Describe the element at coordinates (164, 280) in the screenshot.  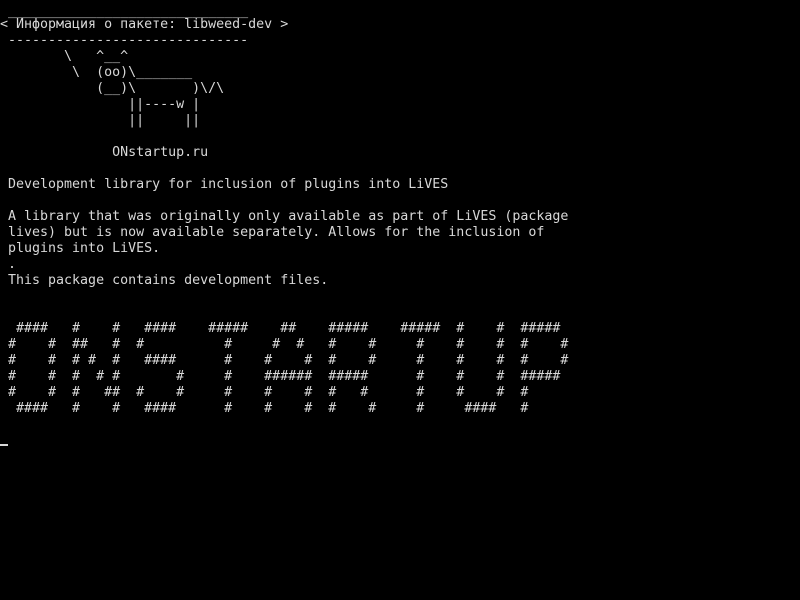
I see `description-line-5: This package contains development files.` at that location.